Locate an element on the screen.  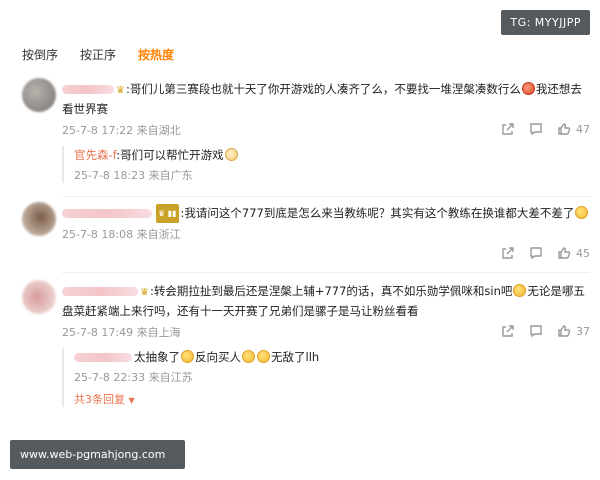
sort-asc-time-tab: 按正序 is located at coordinates (98, 54).